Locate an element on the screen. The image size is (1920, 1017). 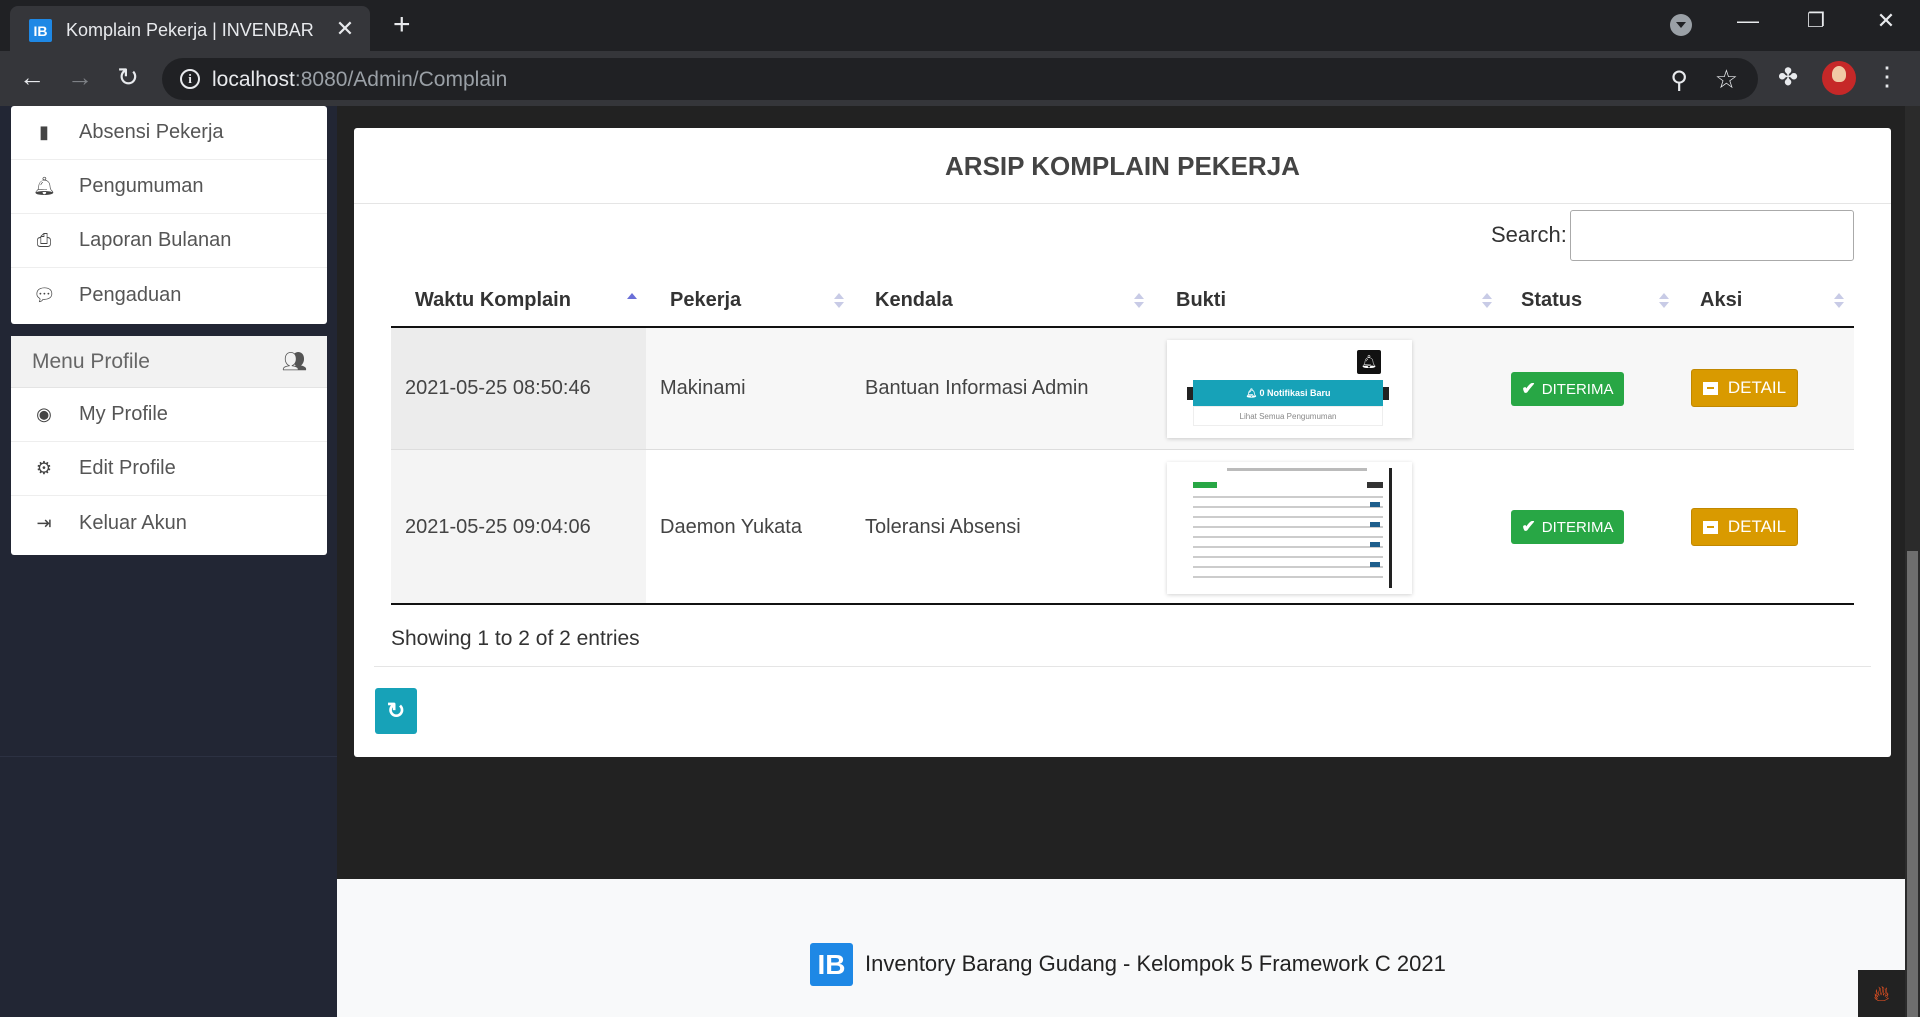
sort-asc-icon is located at coordinates (632, 301).